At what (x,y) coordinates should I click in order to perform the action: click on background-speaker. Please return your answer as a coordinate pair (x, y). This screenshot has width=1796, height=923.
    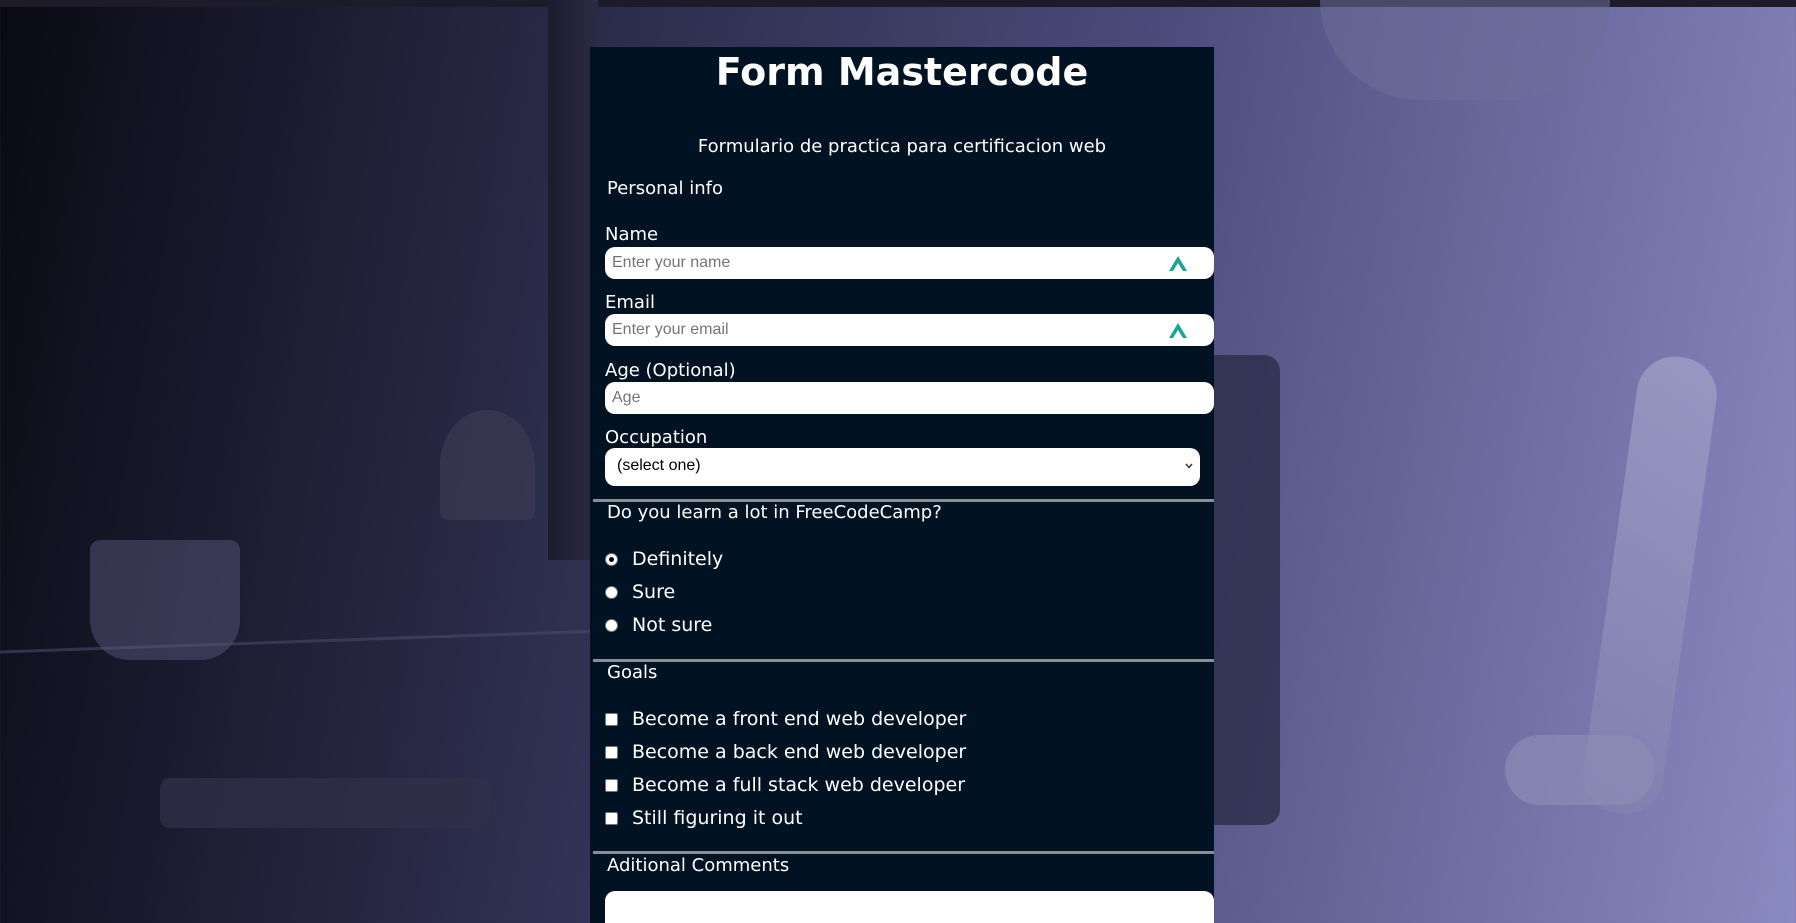
    Looking at the image, I should click on (1650, 585).